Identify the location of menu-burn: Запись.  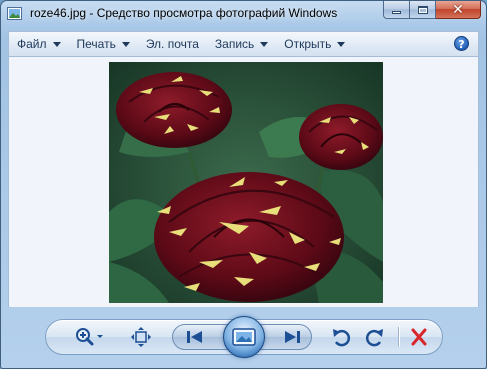
(241, 44).